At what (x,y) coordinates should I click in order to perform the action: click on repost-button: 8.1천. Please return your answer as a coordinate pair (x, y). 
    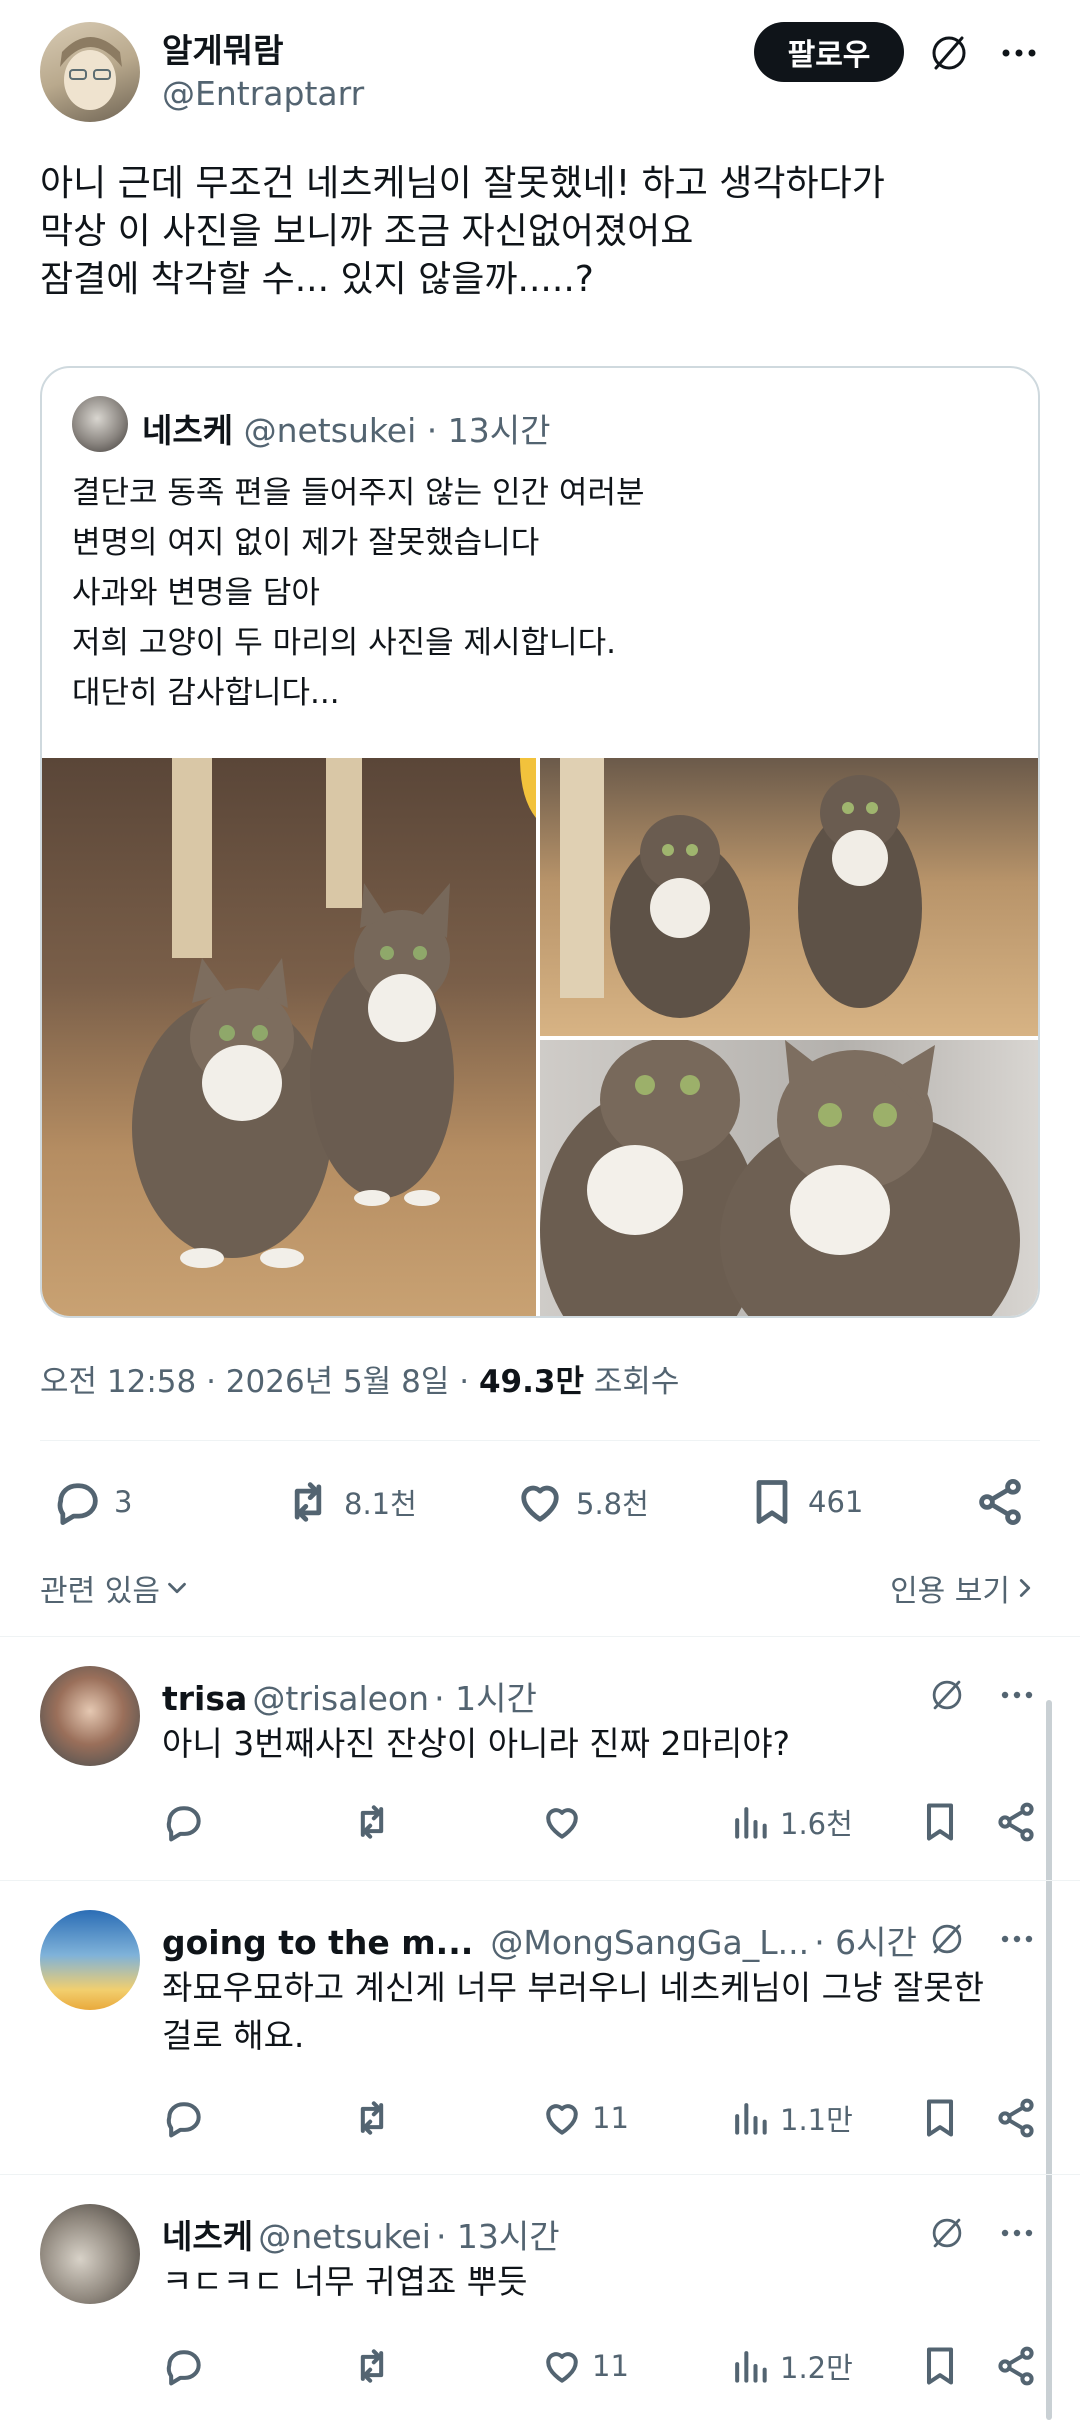
    Looking at the image, I should click on (349, 1502).